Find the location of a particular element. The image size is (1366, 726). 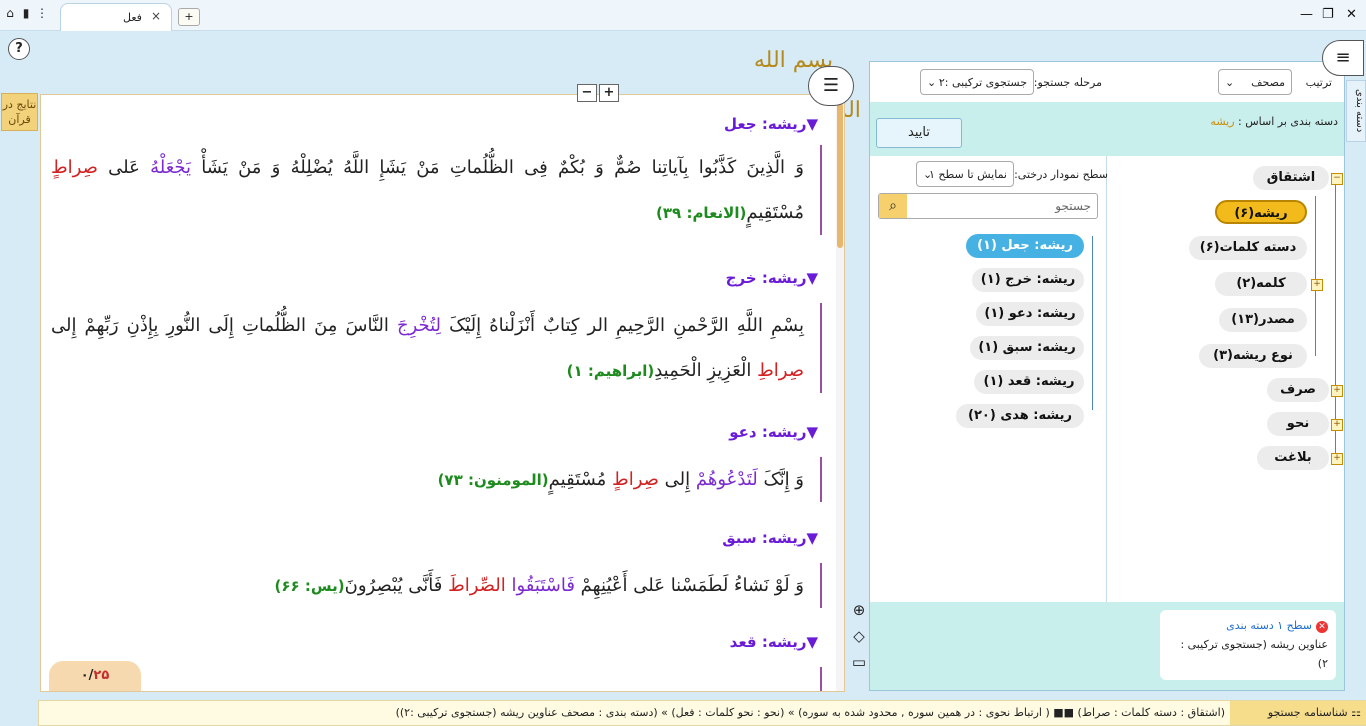

tab-label: فعل is located at coordinates (132, 17).